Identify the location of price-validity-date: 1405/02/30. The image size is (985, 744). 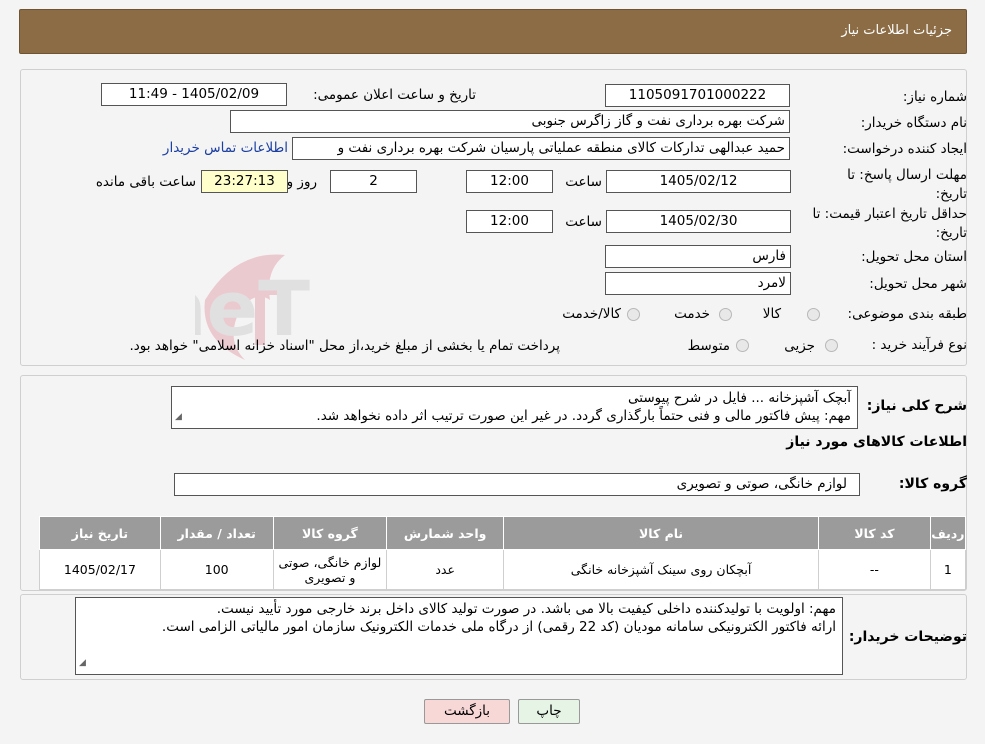
(698, 221).